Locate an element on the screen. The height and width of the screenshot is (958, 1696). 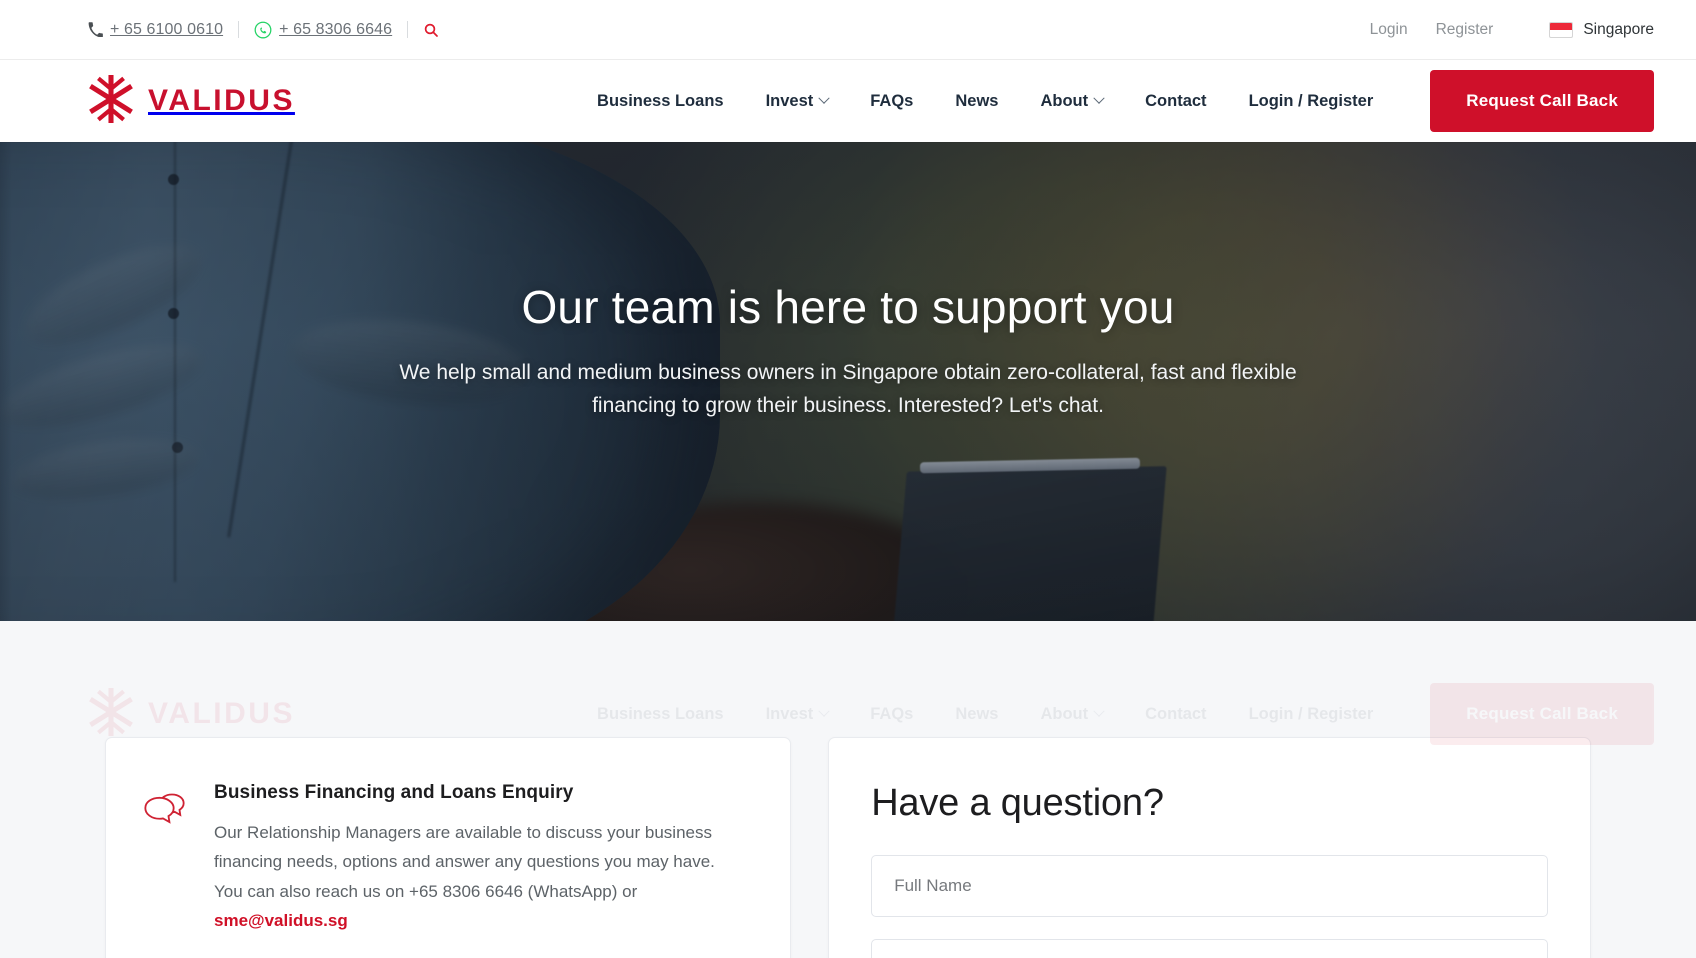
topbar-account: Login Register Singapore is located at coordinates (1498, 30).